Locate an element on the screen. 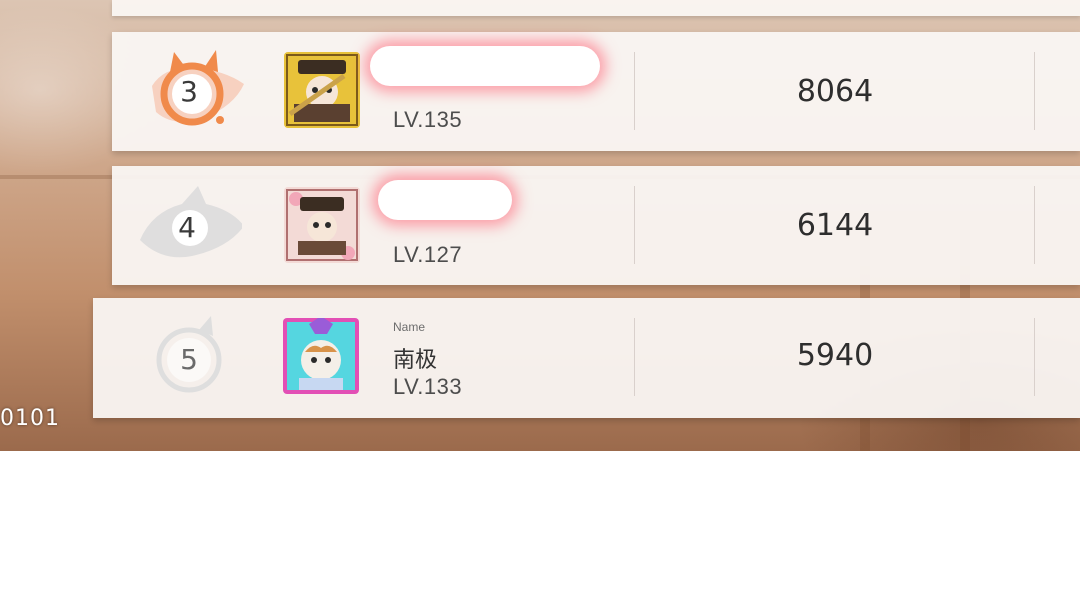  player-level: LV.135 is located at coordinates (428, 119).